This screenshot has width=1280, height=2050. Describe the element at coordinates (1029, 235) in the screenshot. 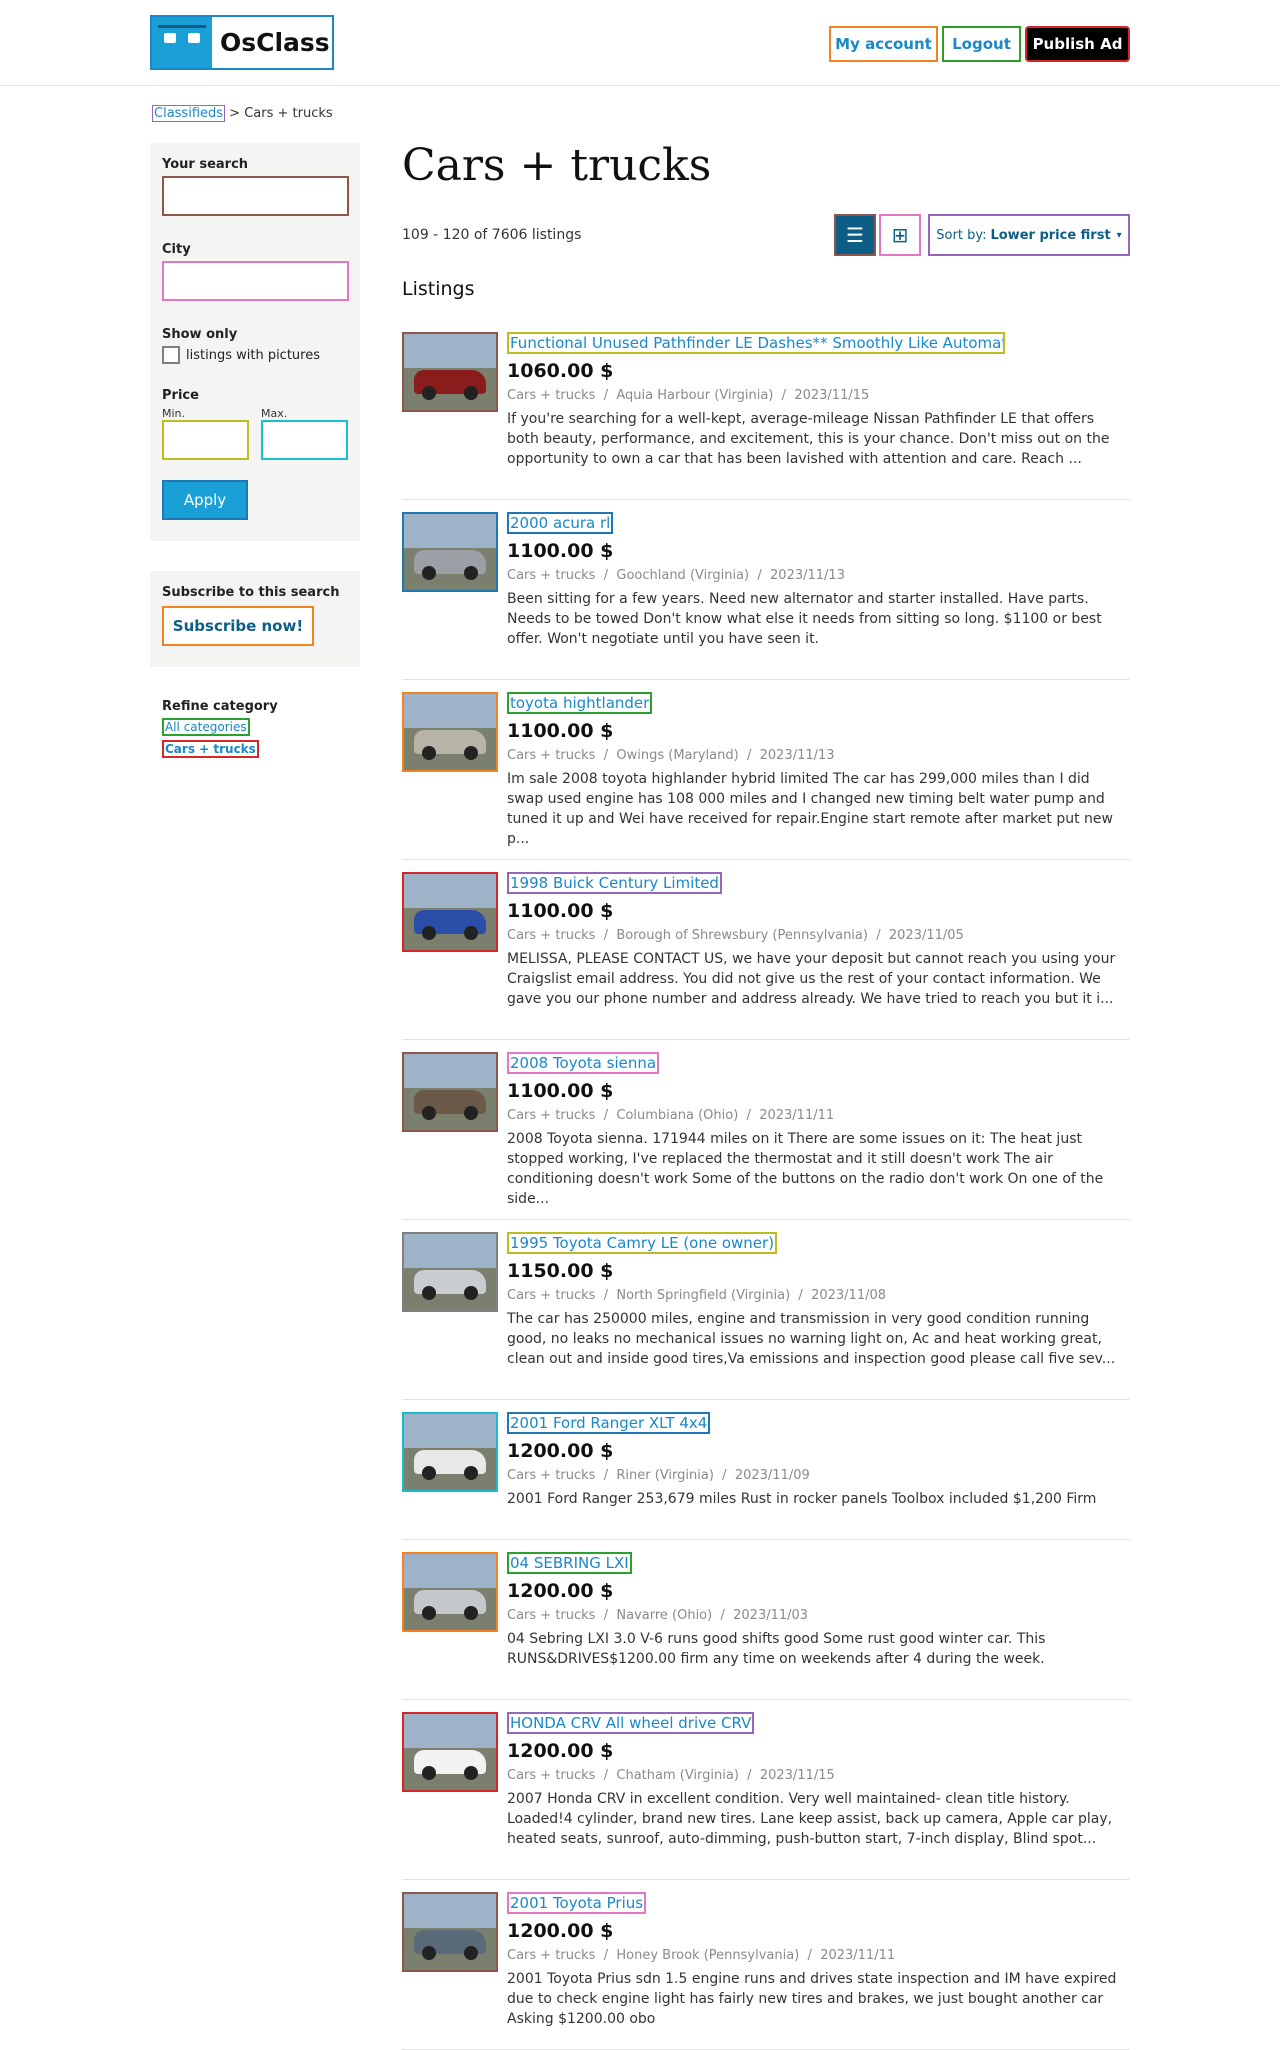

I see `sort-dropdown: Sort by: Lower price first ▾` at that location.